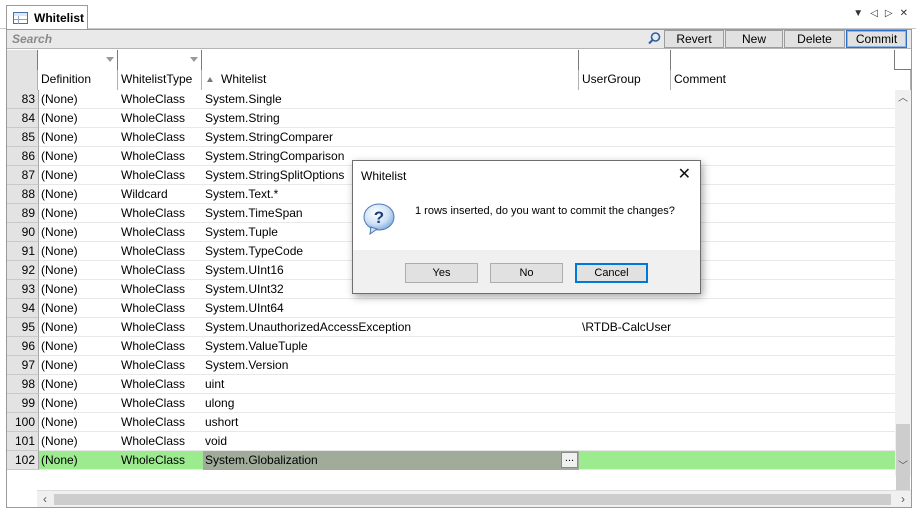  Describe the element at coordinates (23, 251) in the screenshot. I see `row-number: 91` at that location.